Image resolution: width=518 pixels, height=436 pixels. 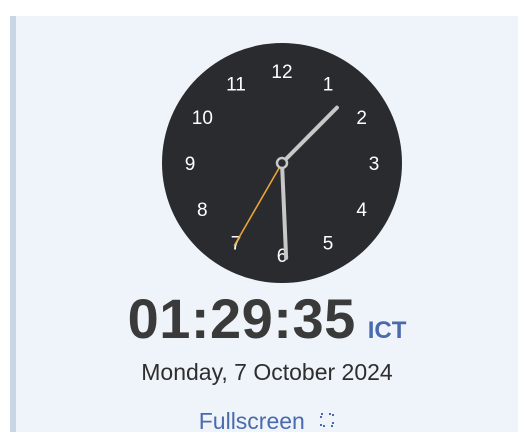 What do you see at coordinates (251, 421) in the screenshot?
I see `fullscreen-label: Fullscreen` at bounding box center [251, 421].